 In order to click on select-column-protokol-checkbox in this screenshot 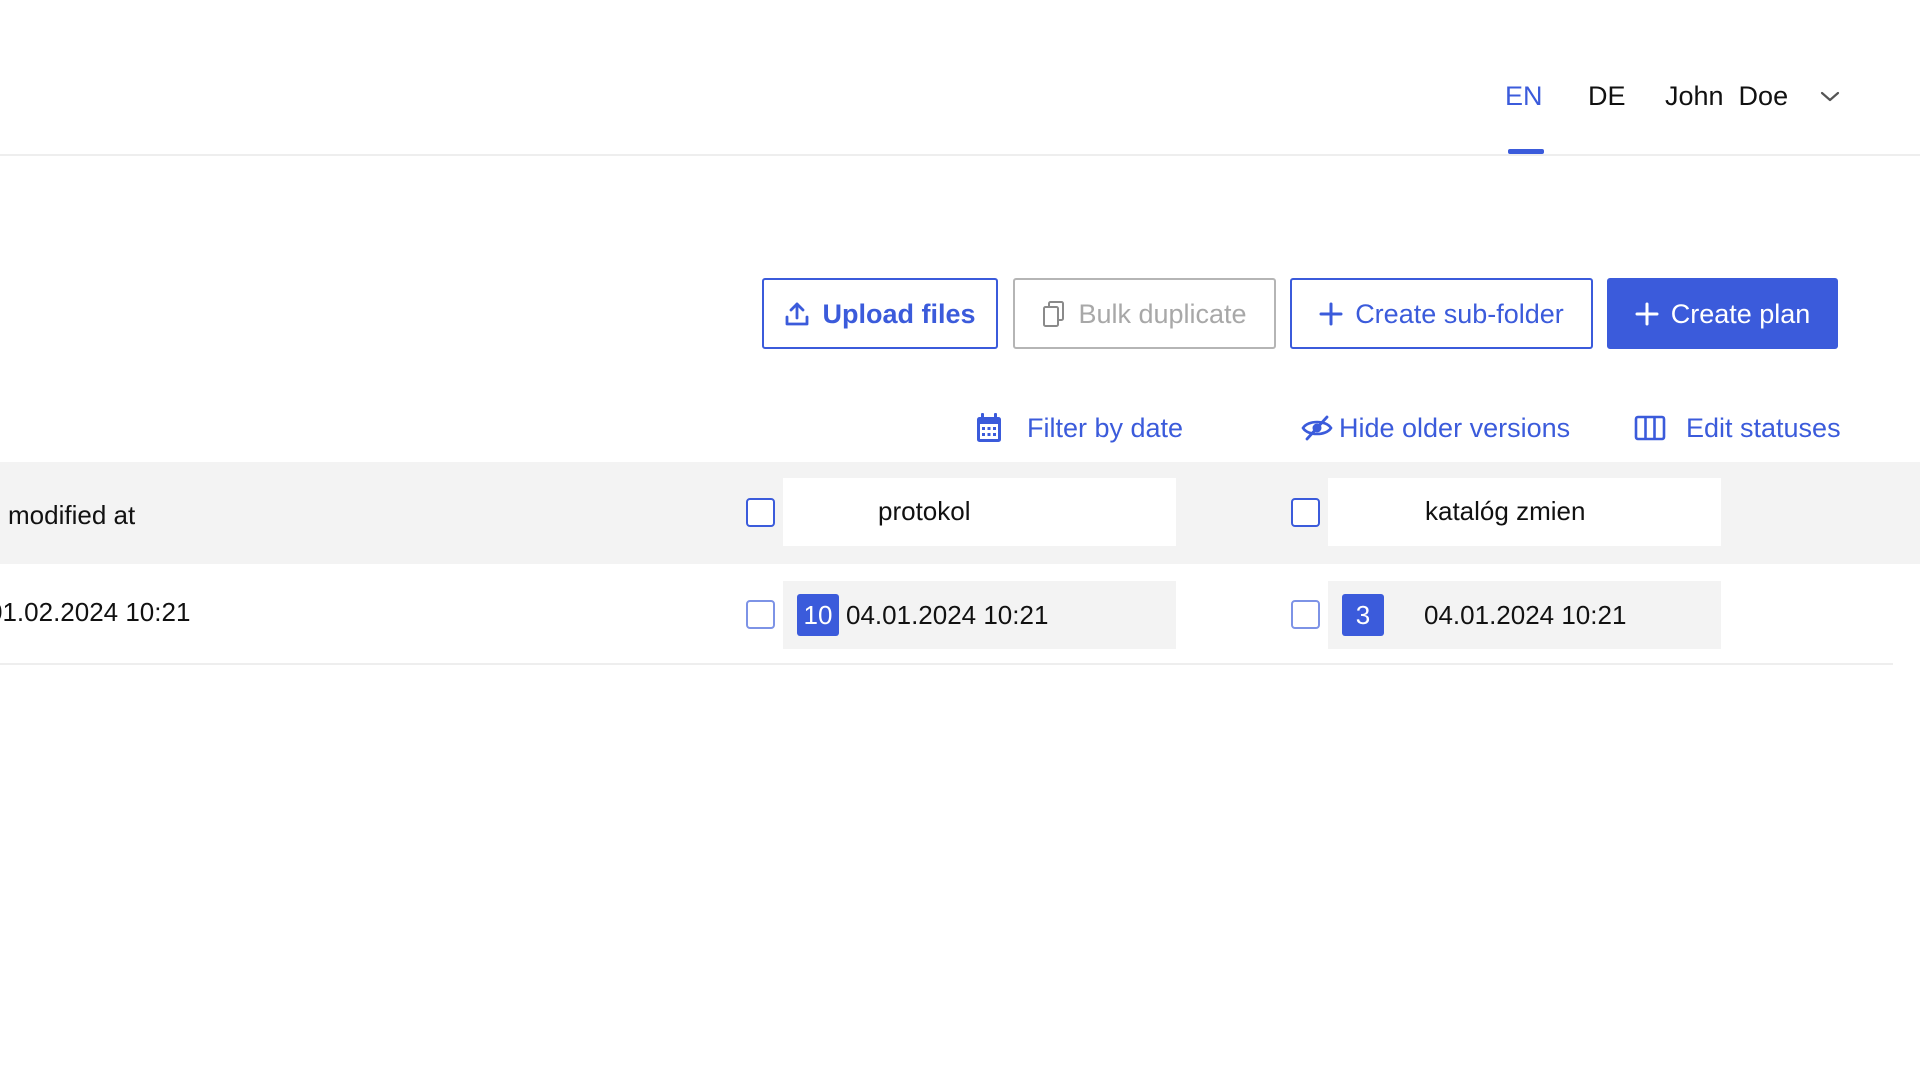, I will do `click(760, 512)`.